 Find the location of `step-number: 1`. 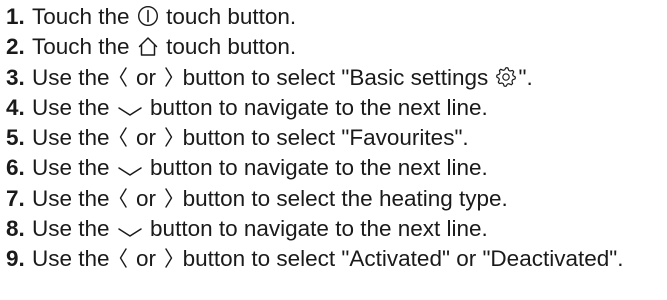

step-number: 1 is located at coordinates (19, 17).